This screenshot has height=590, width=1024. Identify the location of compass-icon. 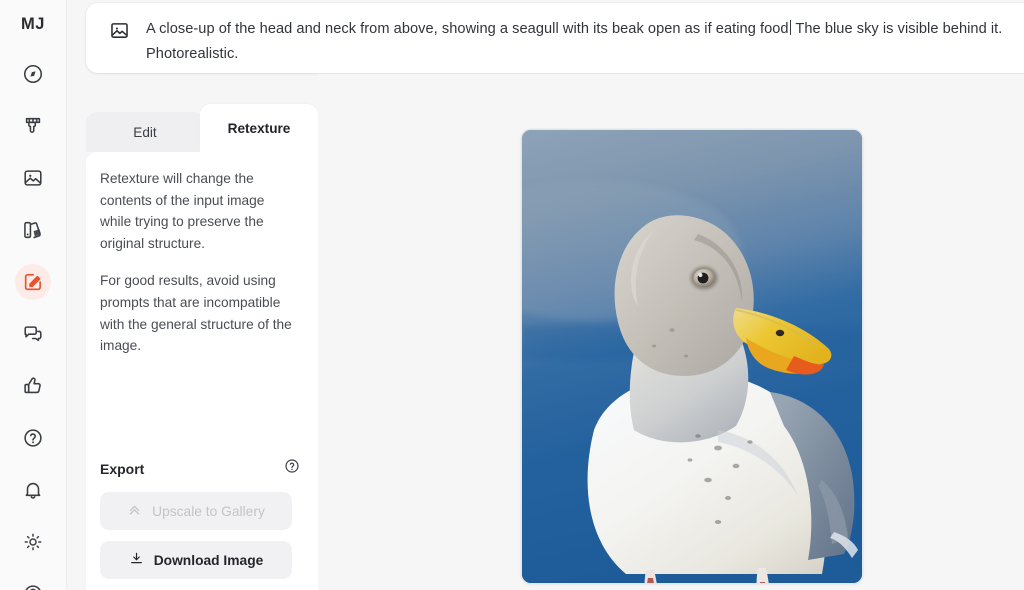
(33, 74).